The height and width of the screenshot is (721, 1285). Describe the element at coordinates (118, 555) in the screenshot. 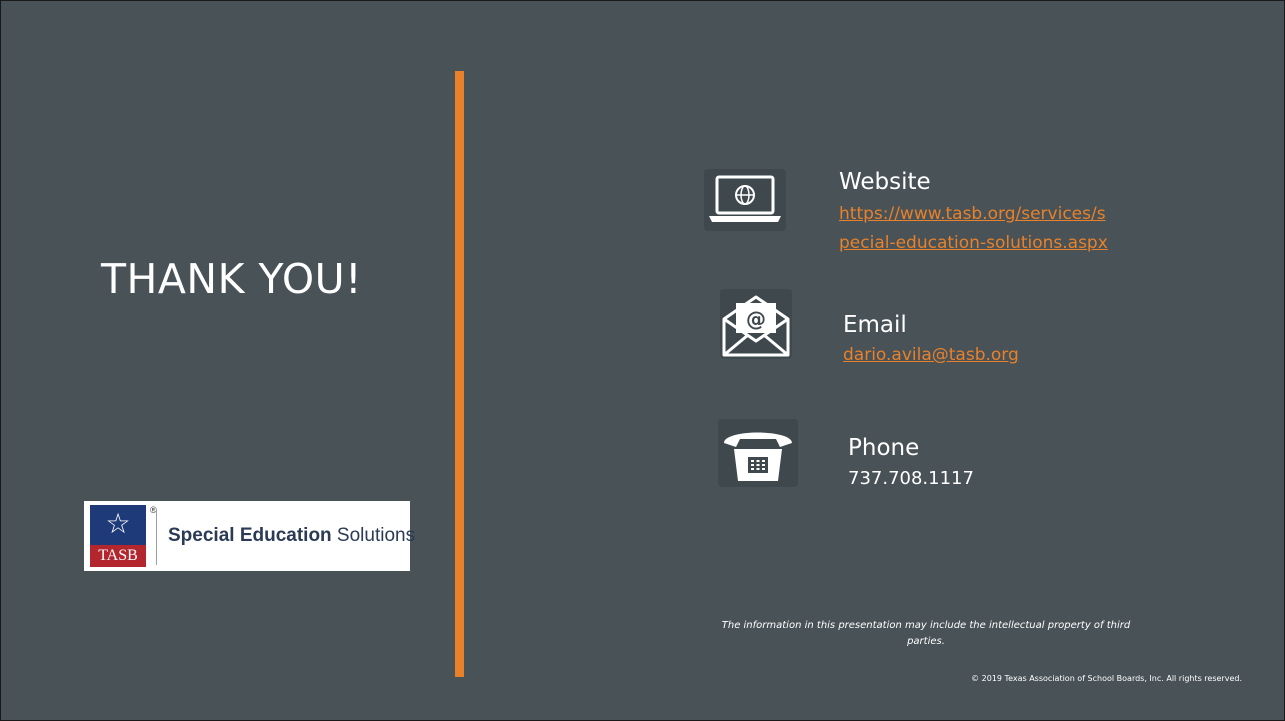

I see `tasb-badge-text: TASB` at that location.